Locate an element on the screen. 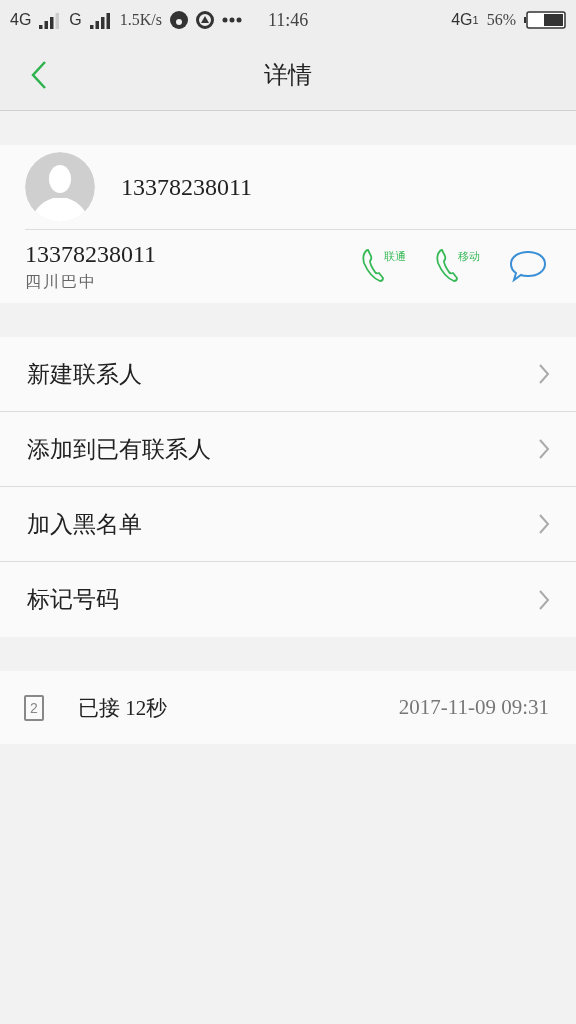 The width and height of the screenshot is (576, 1024). menu-item: 加入黑名单 is located at coordinates (288, 524).